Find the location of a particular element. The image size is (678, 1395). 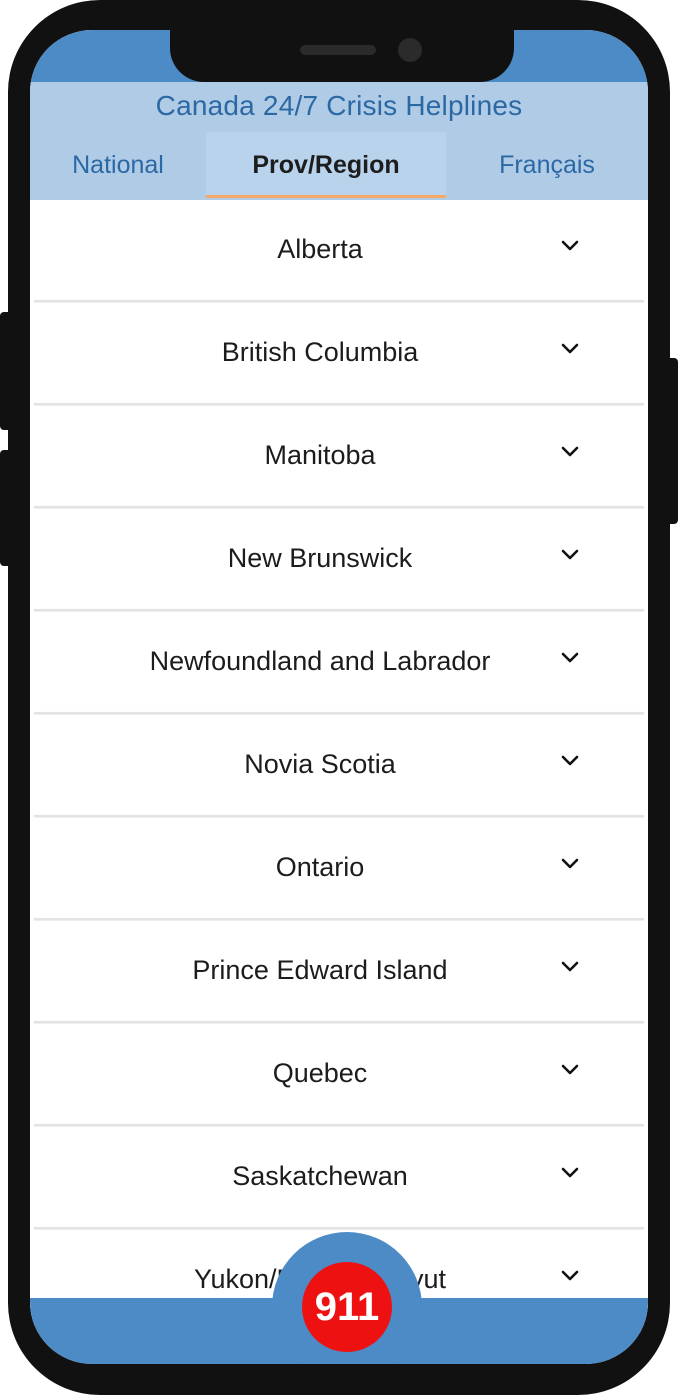

region-label: Quebec is located at coordinates (320, 1072).